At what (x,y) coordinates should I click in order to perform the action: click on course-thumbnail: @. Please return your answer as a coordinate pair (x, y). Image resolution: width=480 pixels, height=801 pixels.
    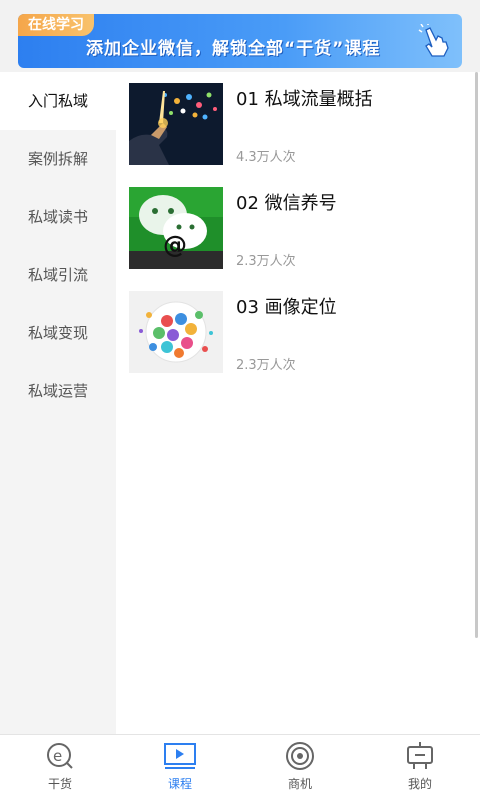
    Looking at the image, I should click on (176, 228).